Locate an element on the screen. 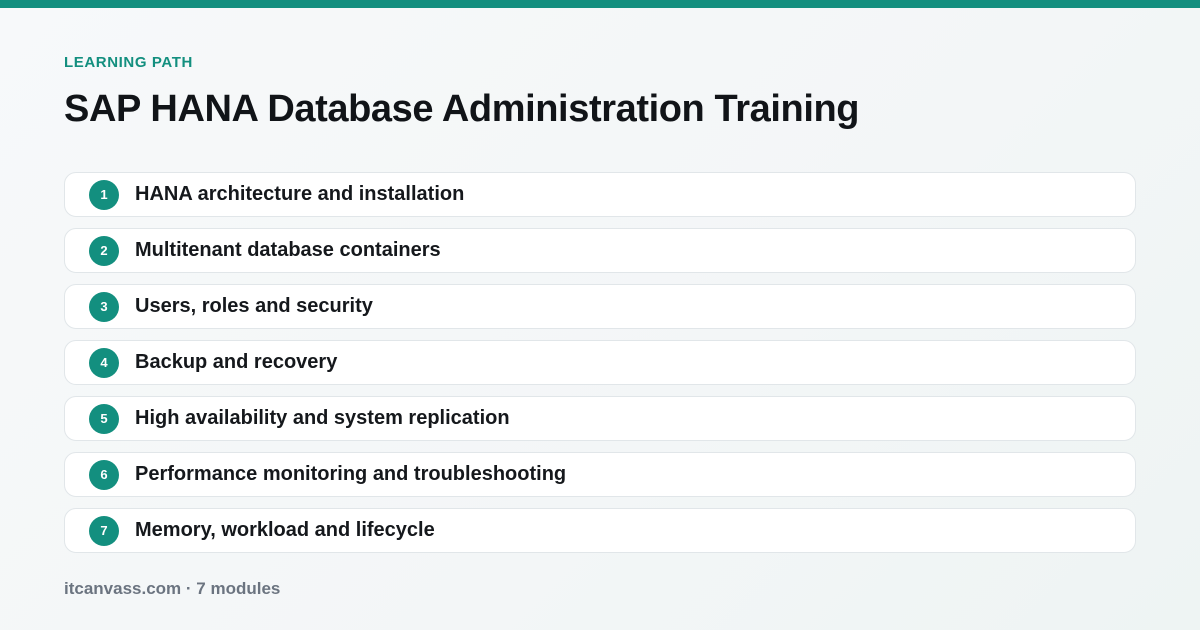 This screenshot has height=630, width=1200. module-number-badge: 5 is located at coordinates (104, 418).